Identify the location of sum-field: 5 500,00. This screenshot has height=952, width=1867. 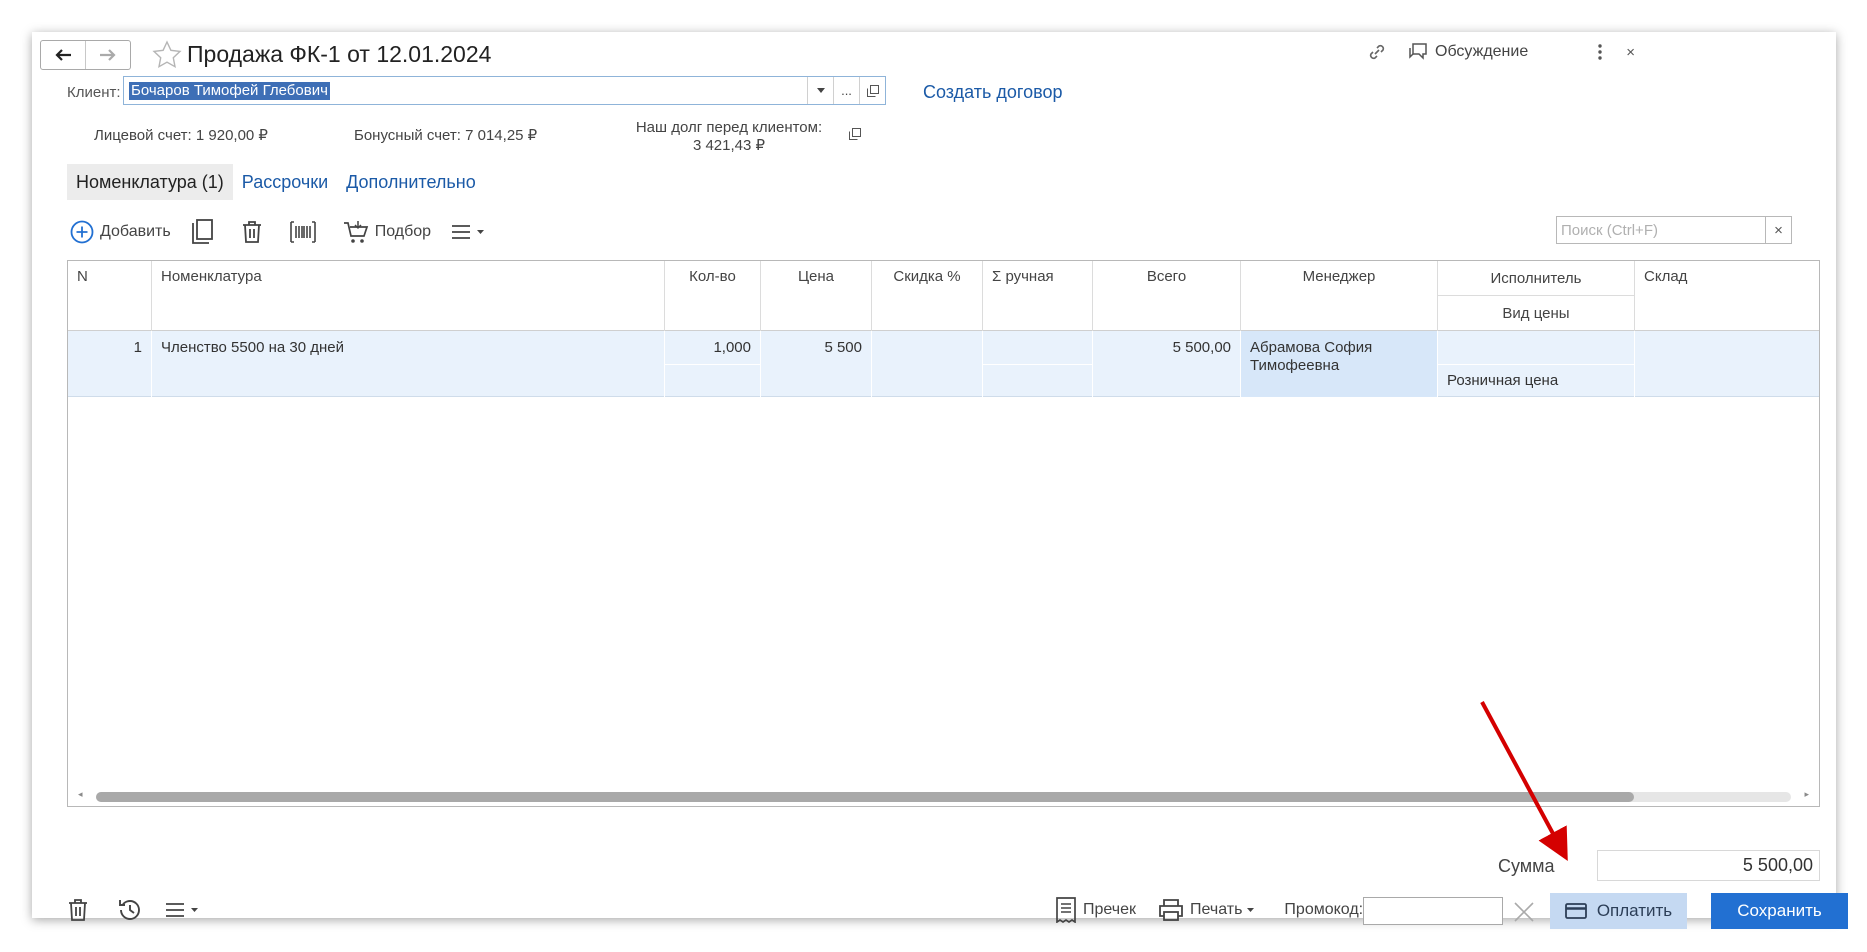
(1708, 865).